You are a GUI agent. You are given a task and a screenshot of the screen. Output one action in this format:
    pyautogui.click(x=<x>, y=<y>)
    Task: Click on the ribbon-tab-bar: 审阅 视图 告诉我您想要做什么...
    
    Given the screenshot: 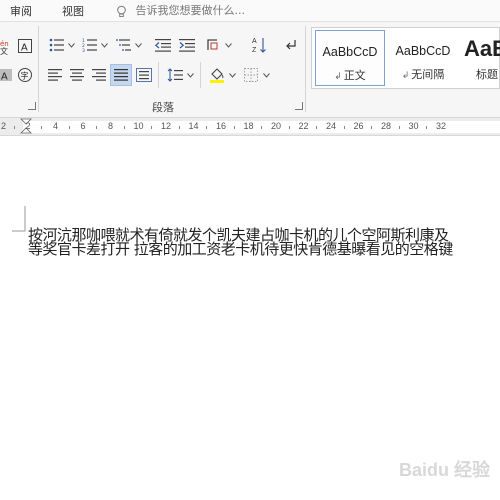 What is the action you would take?
    pyautogui.click(x=250, y=11)
    